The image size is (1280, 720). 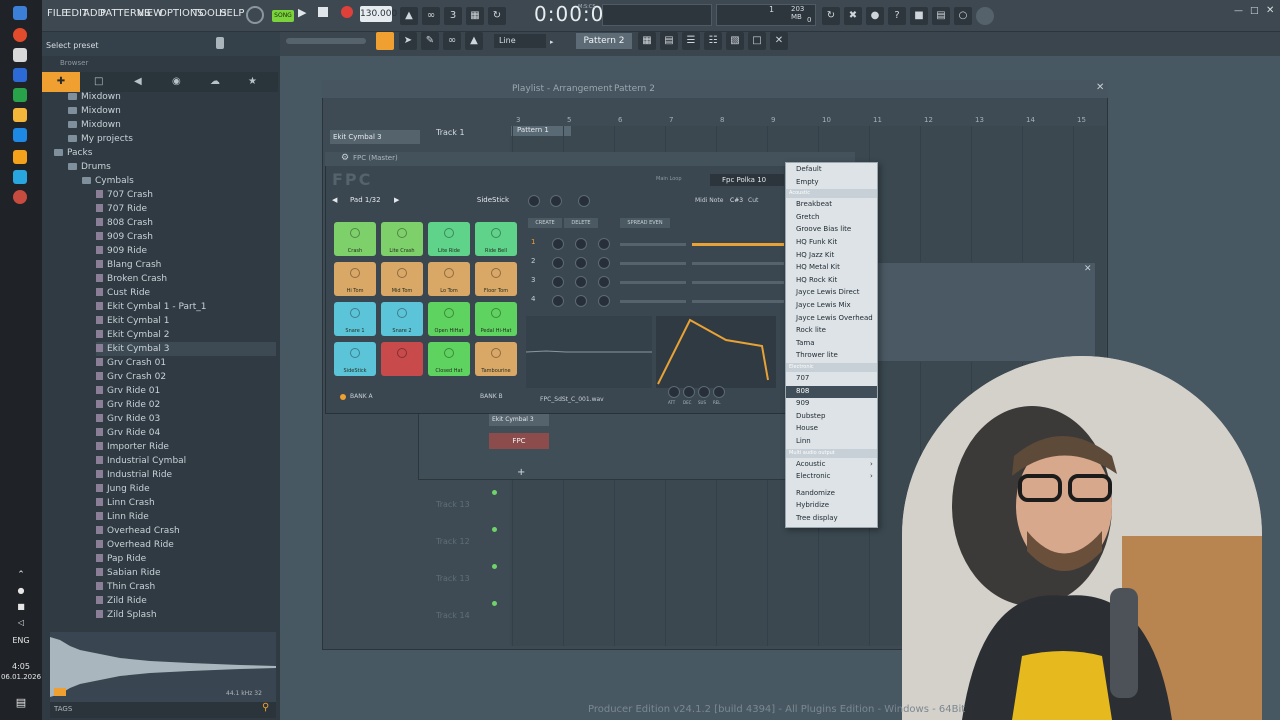 I want to click on preset-menu-item: Empty, so click(x=807, y=182).